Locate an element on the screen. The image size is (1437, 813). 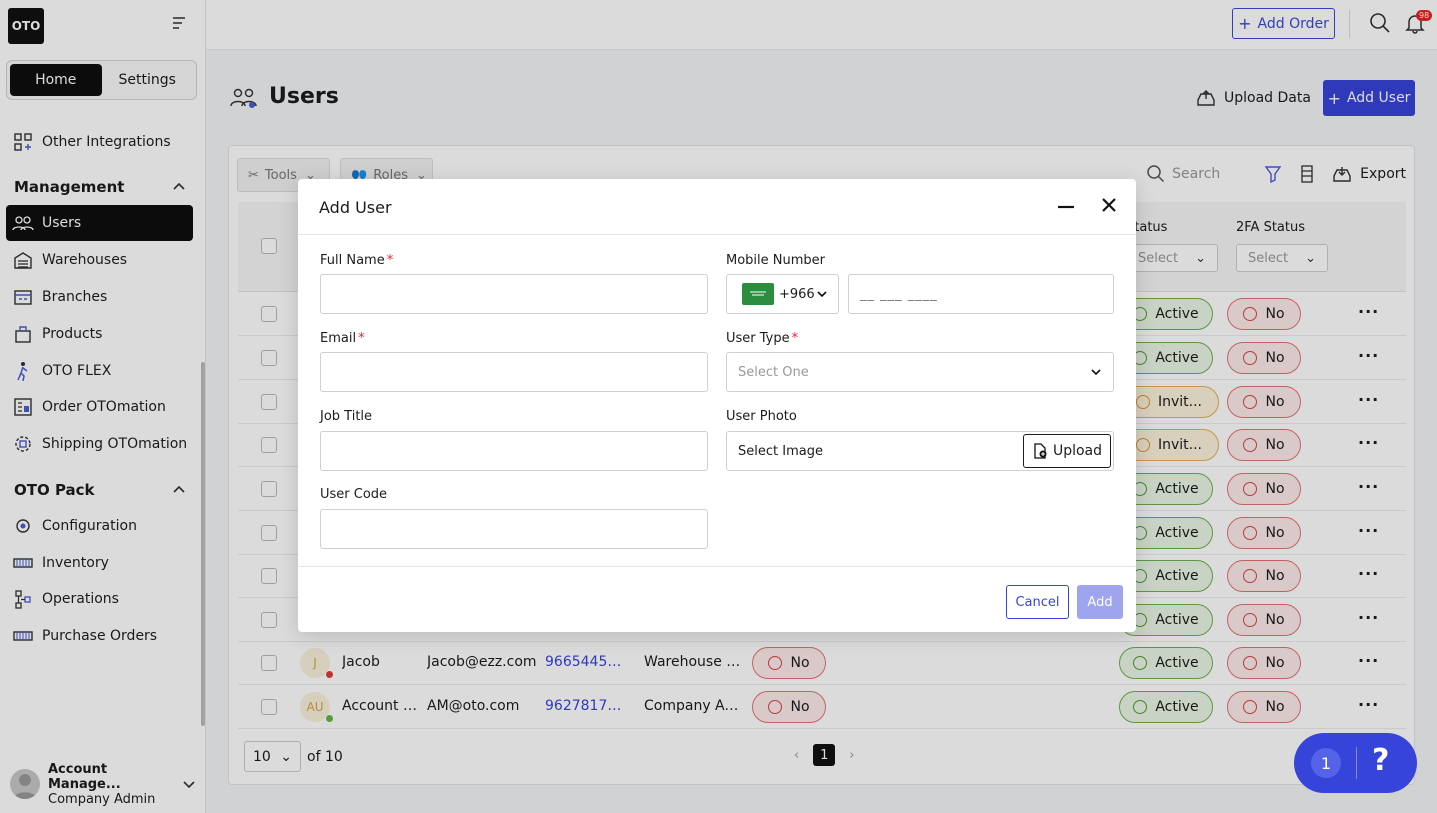
upload-photo-button: Upload is located at coordinates (1067, 451).